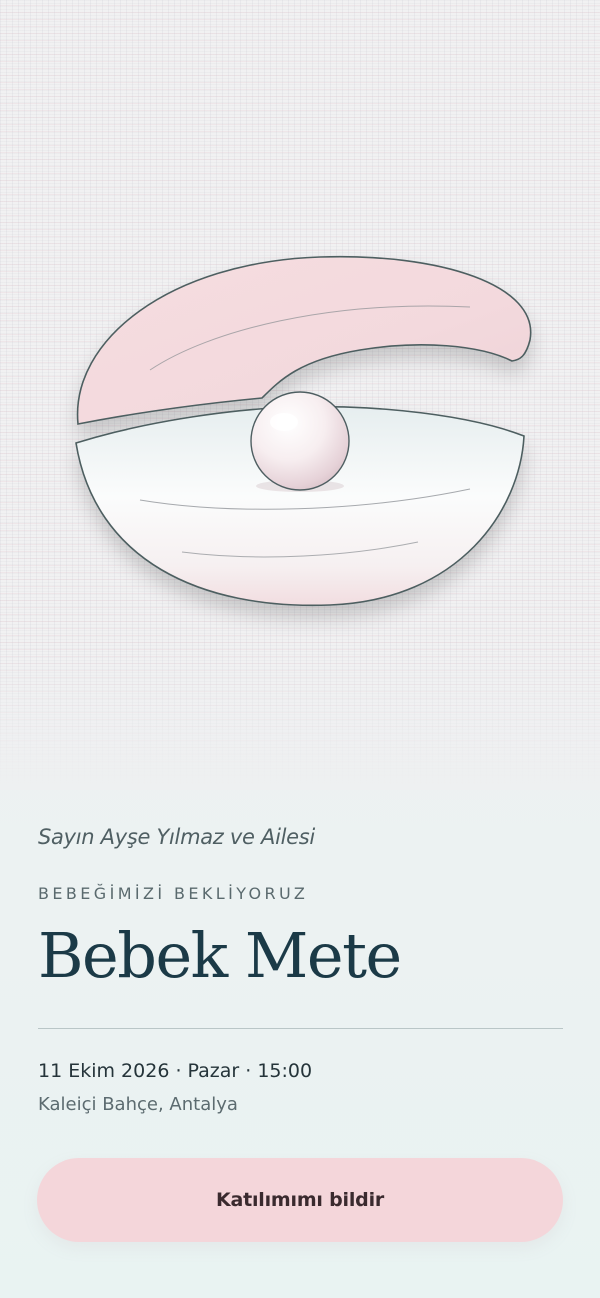  I want to click on rsvp-button-label: Katılımımı bildir, so click(300, 1200).